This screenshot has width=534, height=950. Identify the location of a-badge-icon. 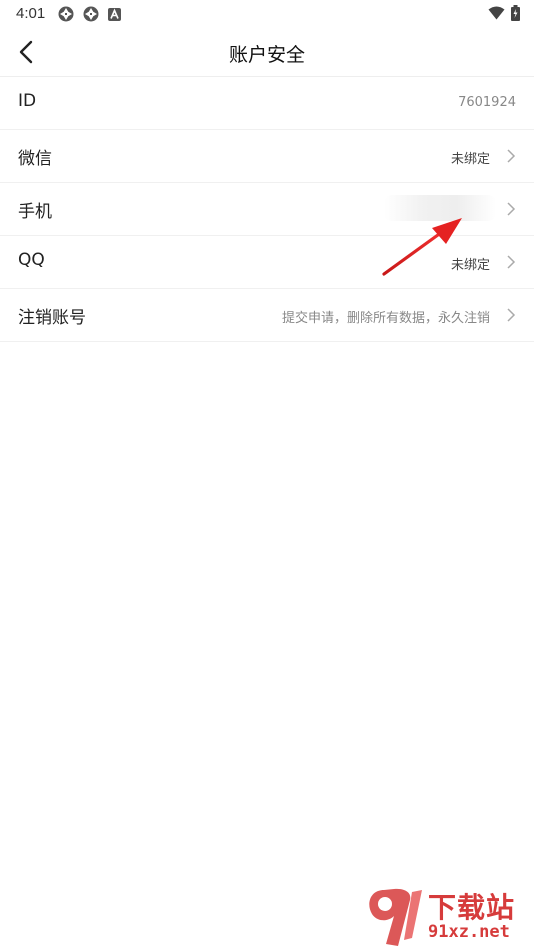
(114, 14).